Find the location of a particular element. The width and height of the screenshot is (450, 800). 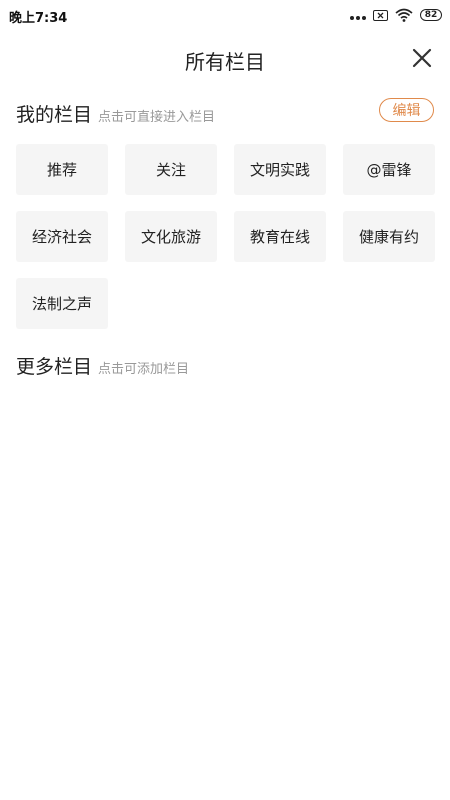

edit-button: 编辑 is located at coordinates (406, 110).